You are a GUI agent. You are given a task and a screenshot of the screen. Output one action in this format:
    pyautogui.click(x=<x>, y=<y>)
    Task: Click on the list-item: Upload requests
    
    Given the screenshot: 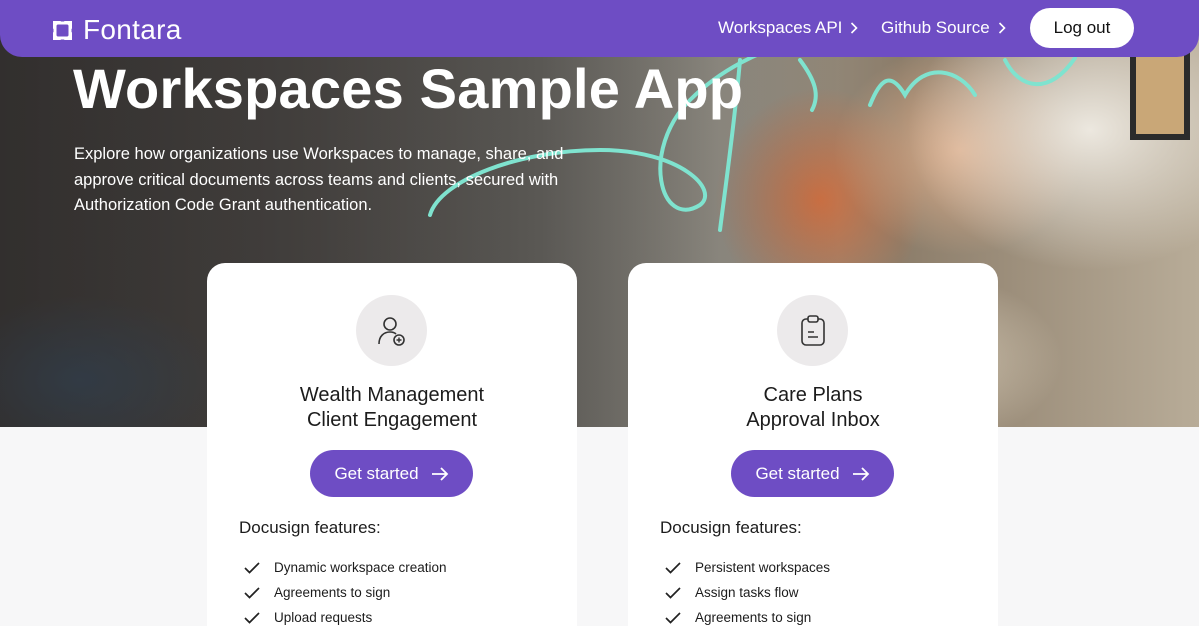 What is the action you would take?
    pyautogui.click(x=345, y=615)
    